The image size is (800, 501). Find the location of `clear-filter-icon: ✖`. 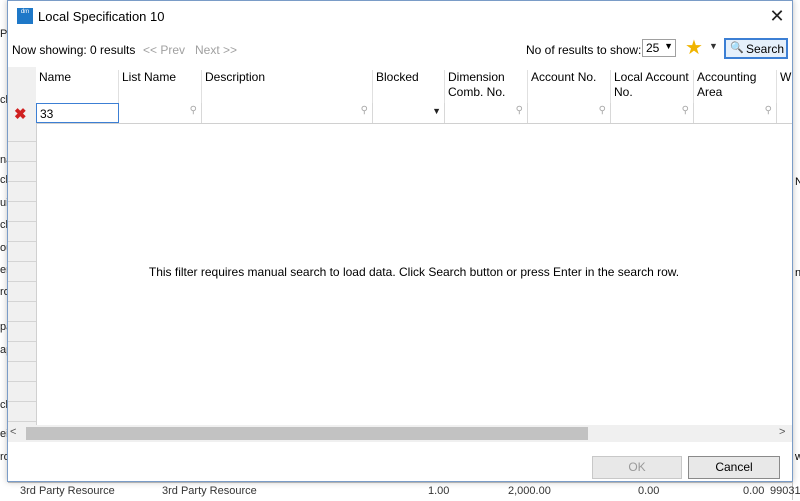

clear-filter-icon: ✖ is located at coordinates (20, 114).